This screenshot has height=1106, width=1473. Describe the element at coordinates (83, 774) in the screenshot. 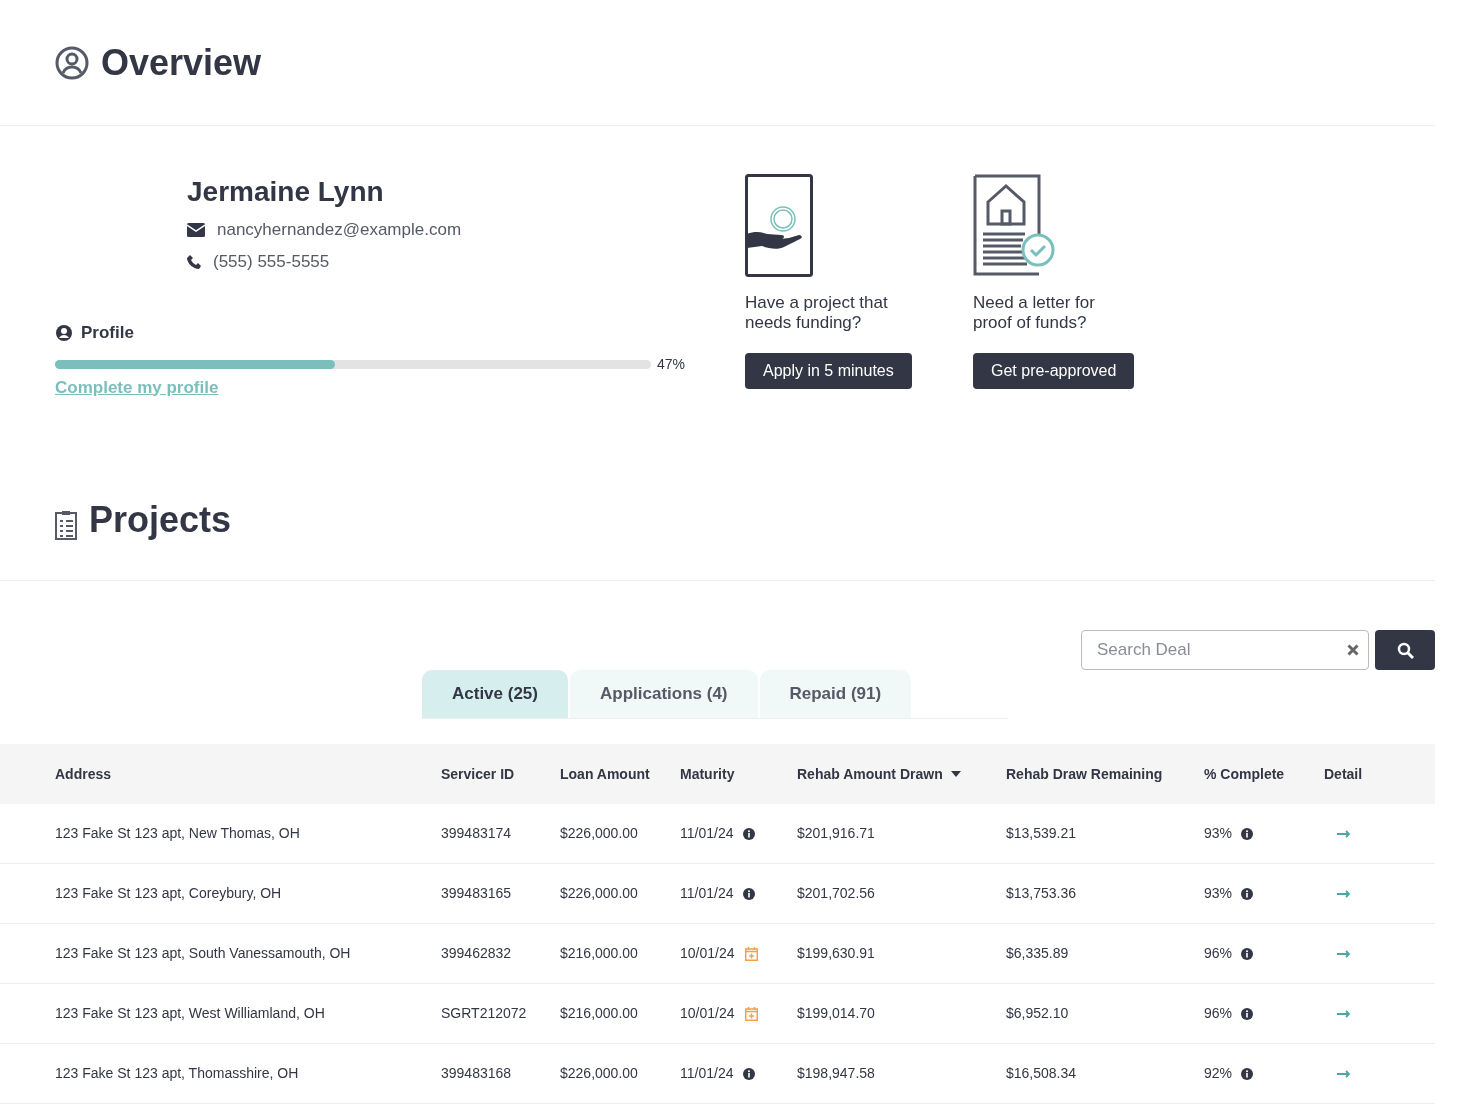

I see `column-header: Address` at that location.